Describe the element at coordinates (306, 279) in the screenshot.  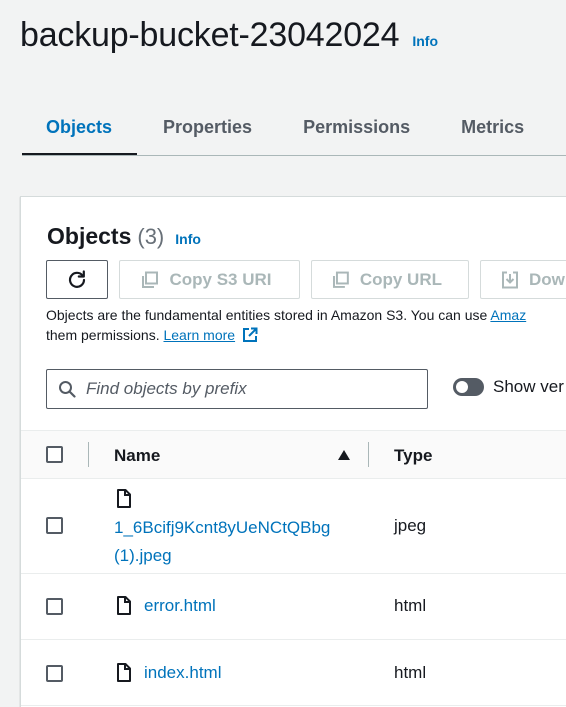
I see `objects-toolbar: Copy S3 URI Copy URL Dow` at that location.